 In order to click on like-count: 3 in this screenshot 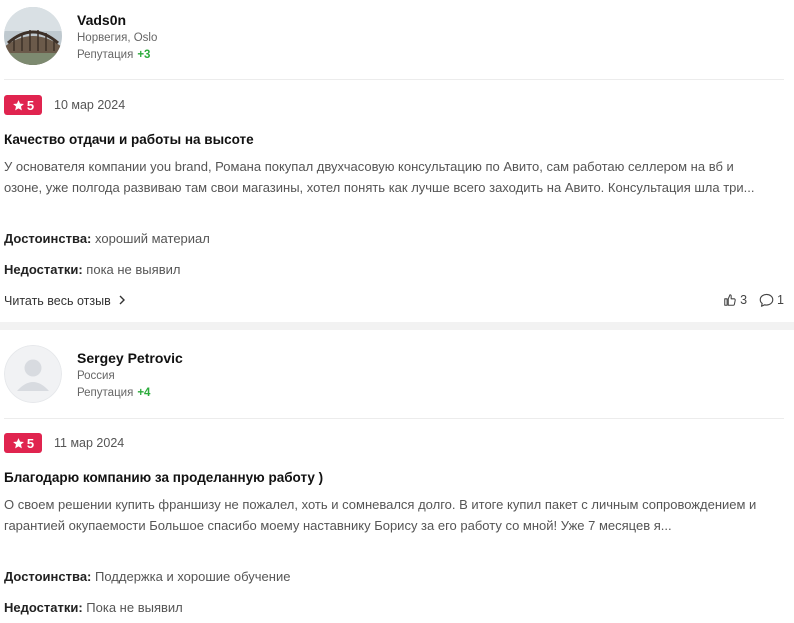, I will do `click(744, 300)`.